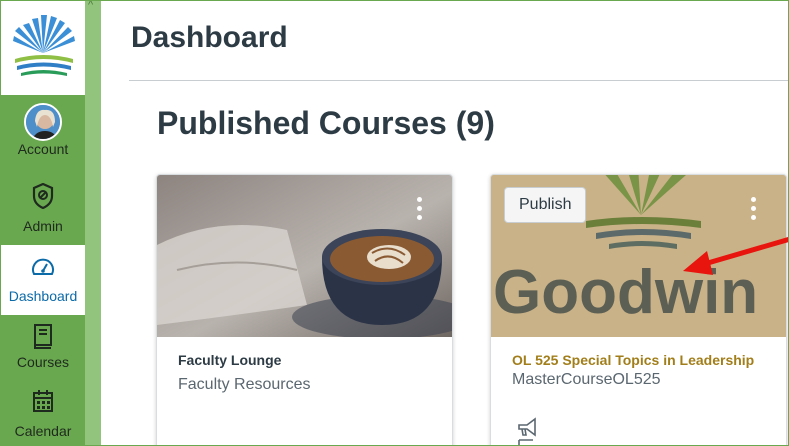 This screenshot has height=446, width=789. What do you see at coordinates (43, 296) in the screenshot?
I see `nav-dashboard-label: Dashboard` at bounding box center [43, 296].